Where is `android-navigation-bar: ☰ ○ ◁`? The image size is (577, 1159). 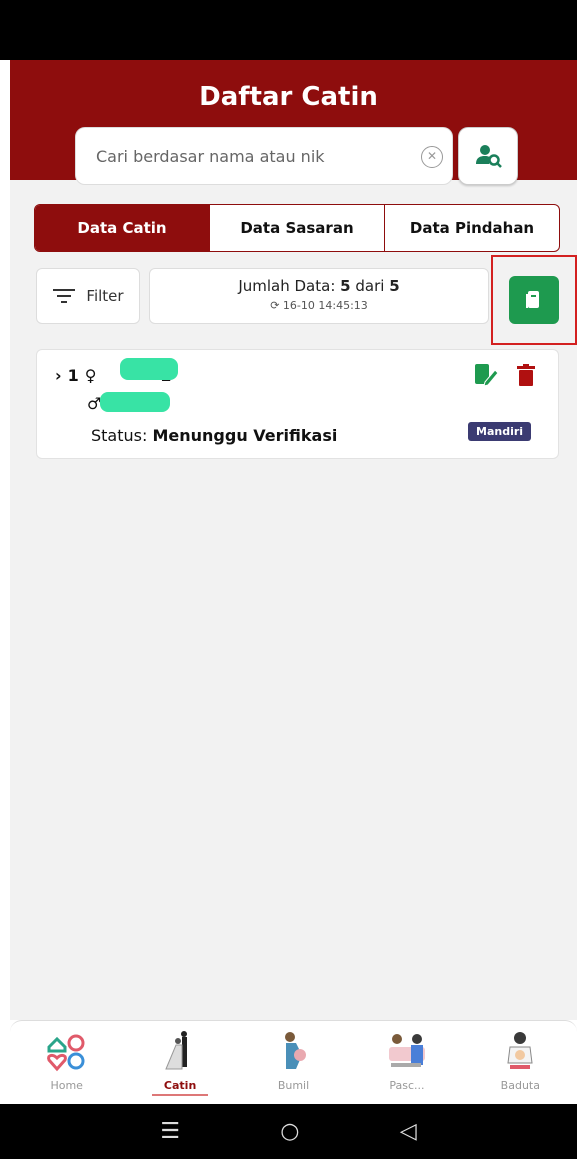 android-navigation-bar: ☰ ○ ◁ is located at coordinates (288, 1131).